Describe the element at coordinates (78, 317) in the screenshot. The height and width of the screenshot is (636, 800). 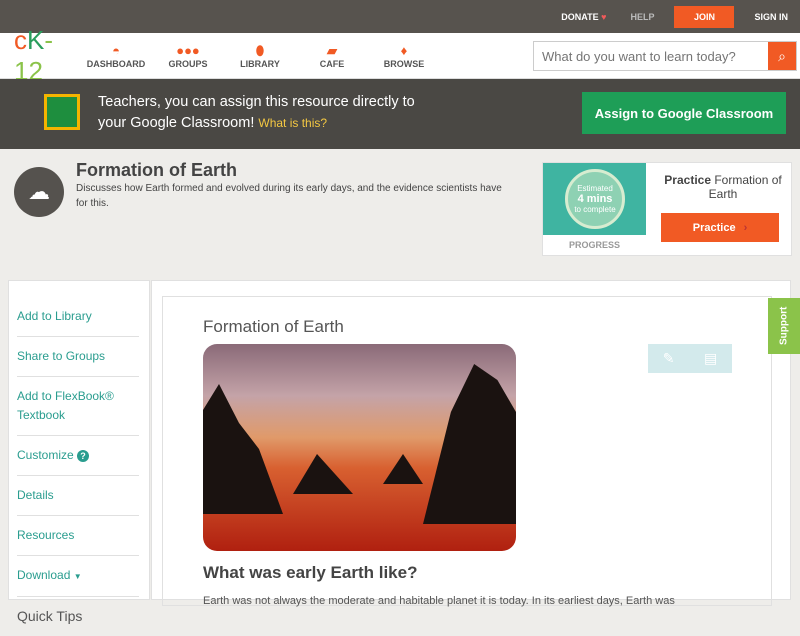
I see `add-to-library-link: Add to Library` at that location.